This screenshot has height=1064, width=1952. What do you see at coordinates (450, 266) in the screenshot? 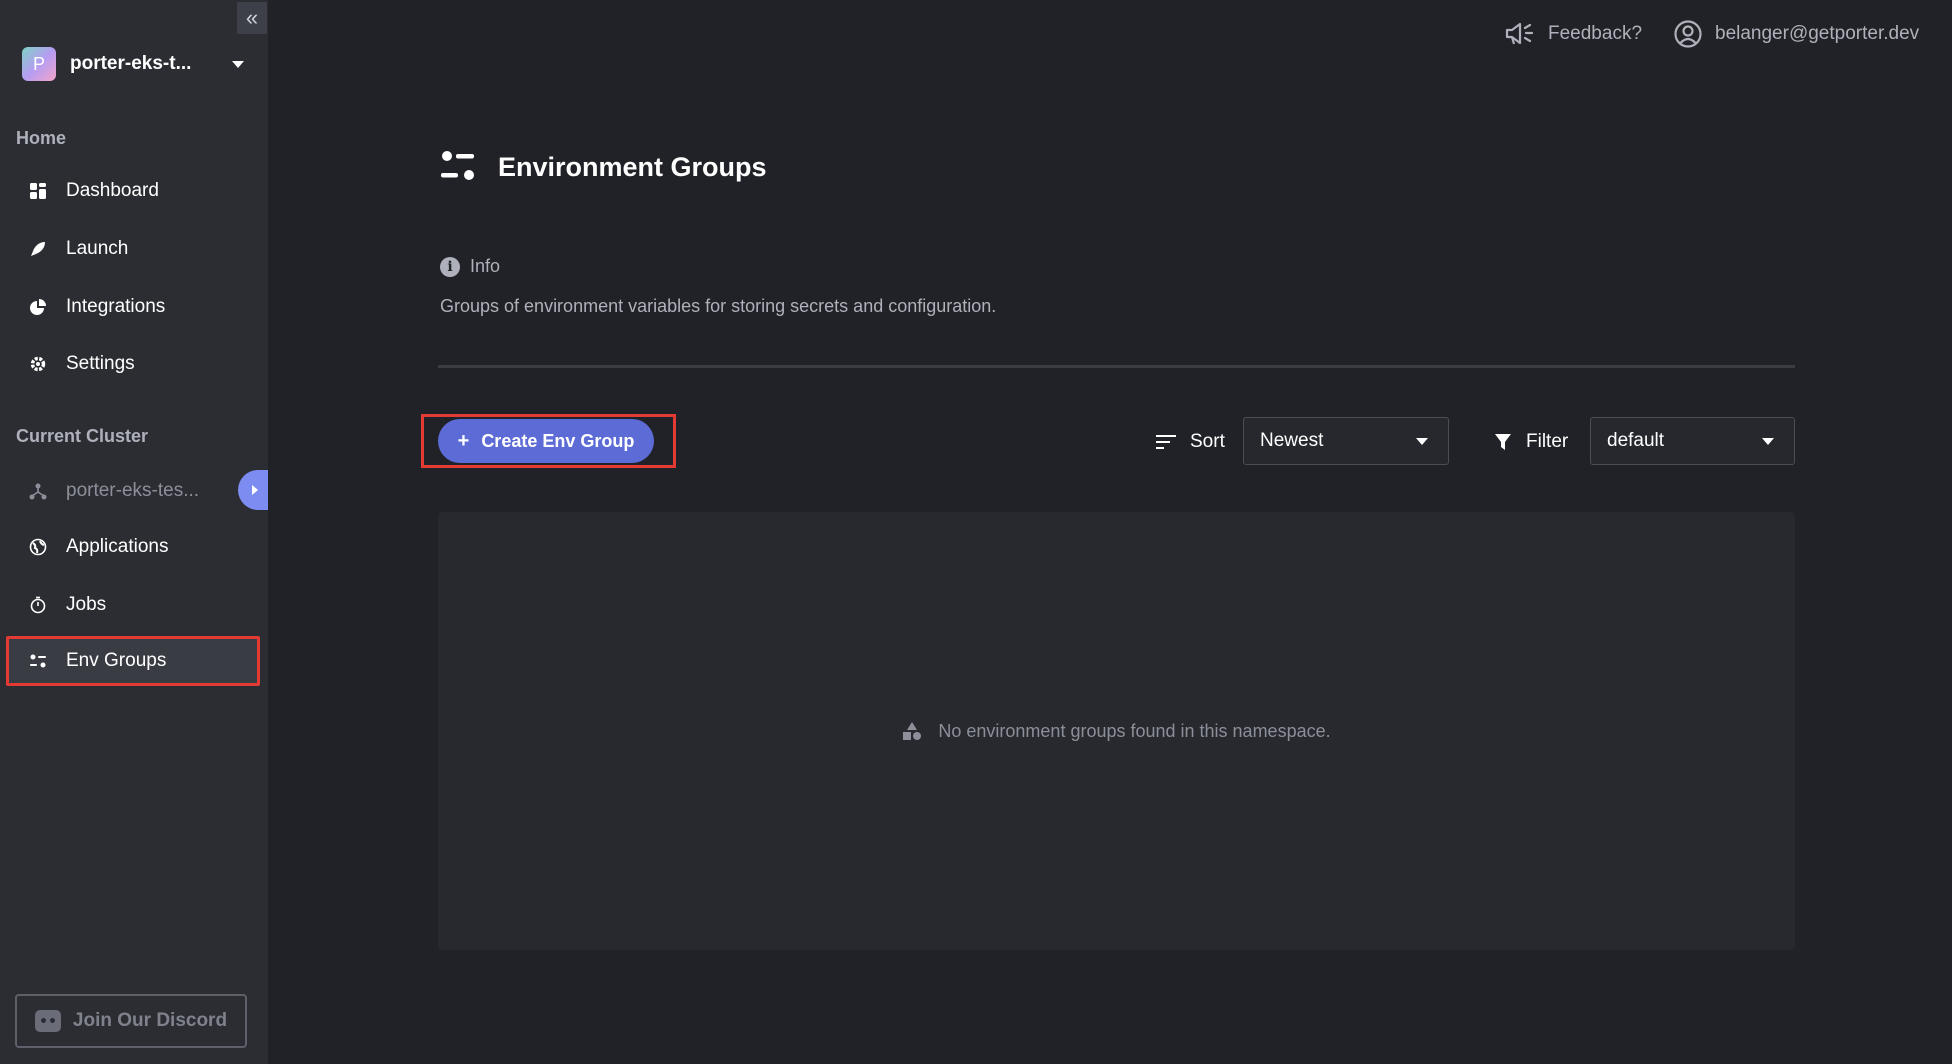
I see `info-icon: i` at bounding box center [450, 266].